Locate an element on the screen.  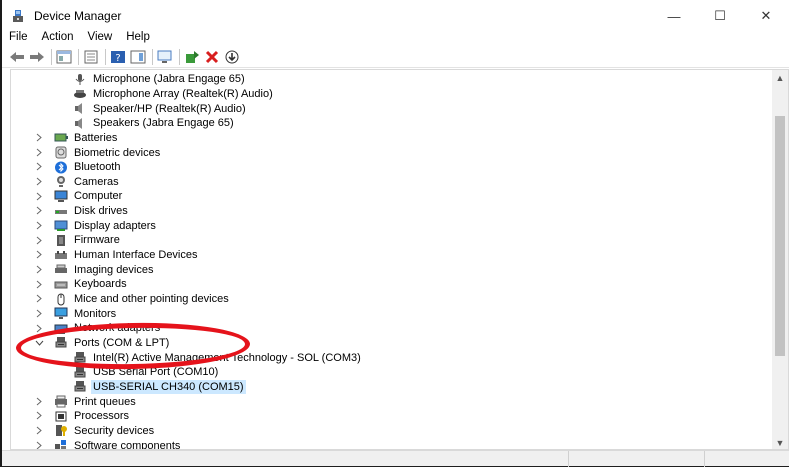
close-button: ✕ is located at coordinates (766, 16).